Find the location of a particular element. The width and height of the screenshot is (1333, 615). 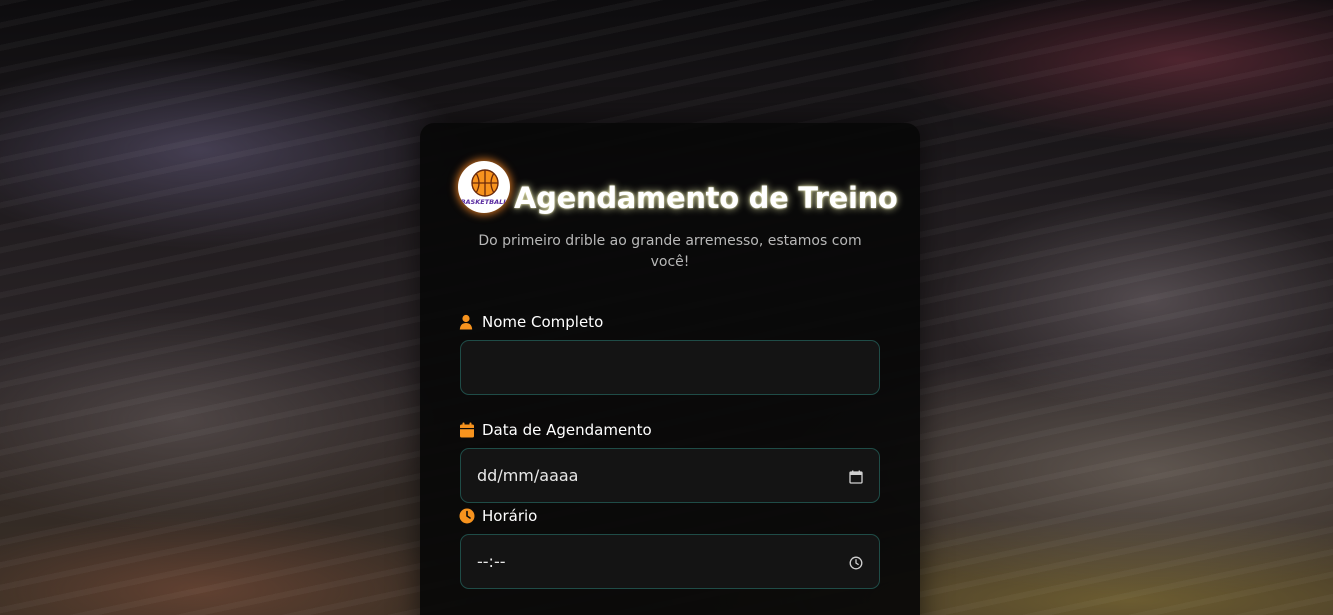

time-field-label-text: Horário is located at coordinates (510, 516).